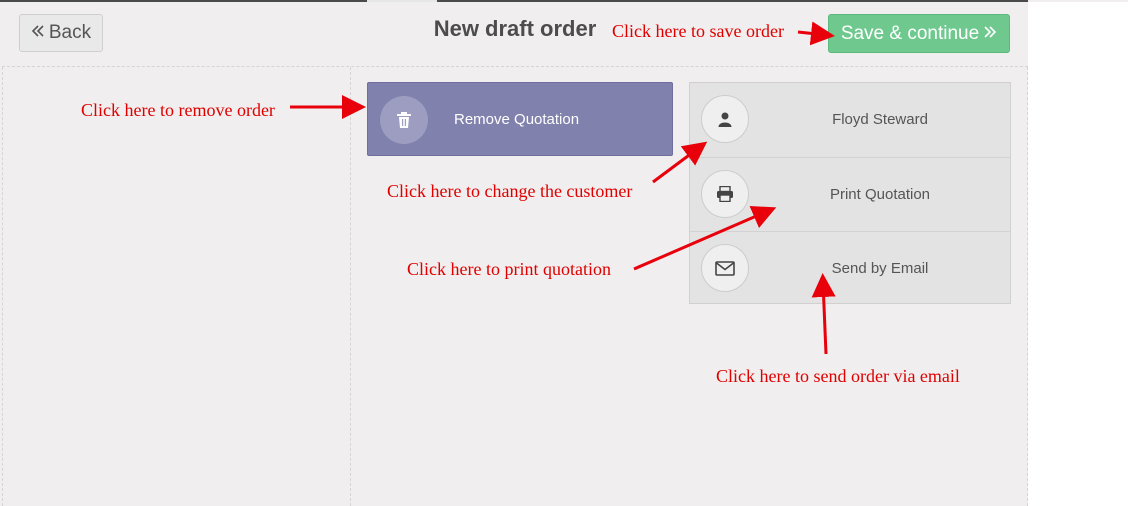  What do you see at coordinates (705, 238) in the screenshot?
I see `arrow-print` at bounding box center [705, 238].